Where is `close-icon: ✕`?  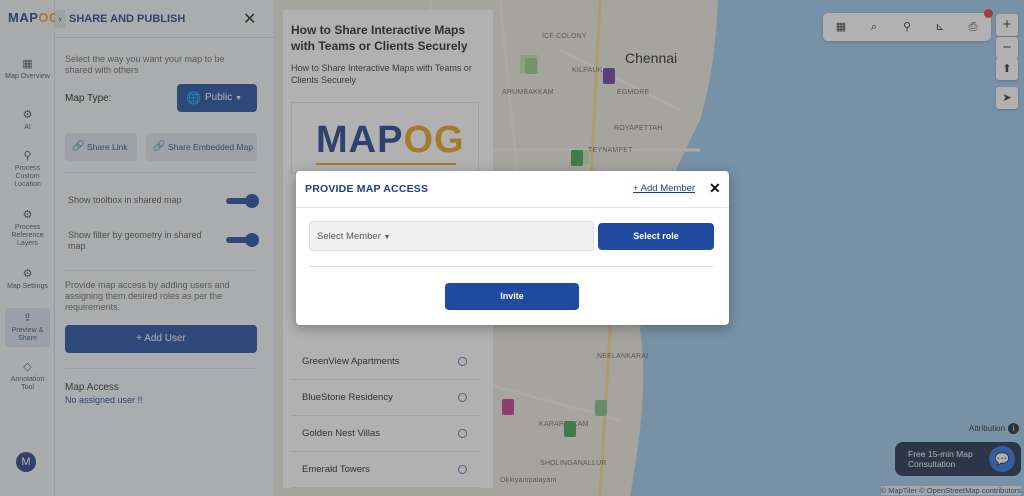 close-icon: ✕ is located at coordinates (715, 188).